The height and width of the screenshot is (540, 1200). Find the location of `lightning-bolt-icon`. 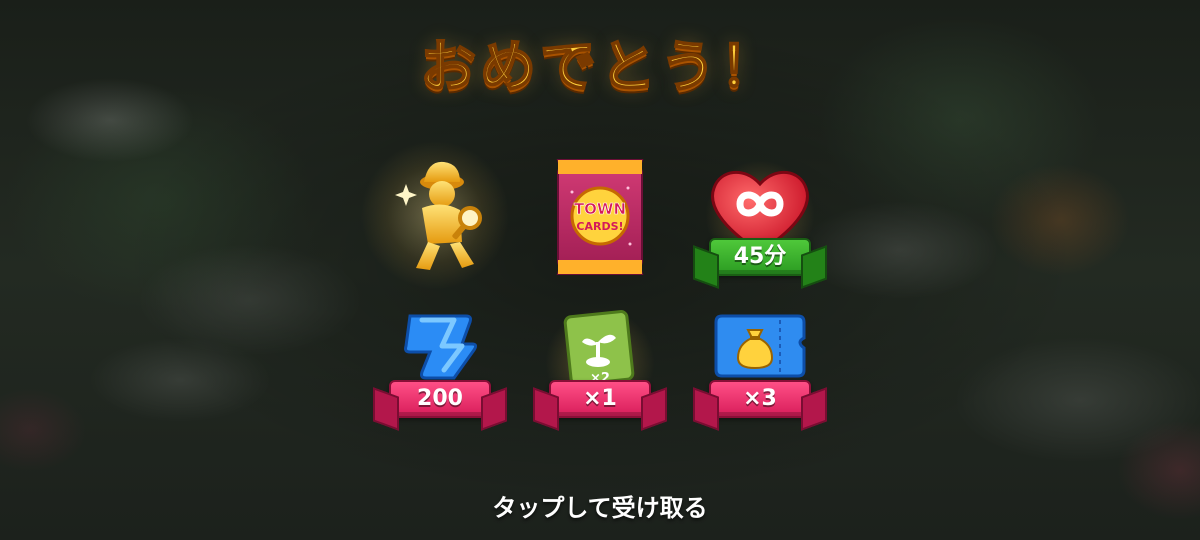

lightning-bolt-icon is located at coordinates (441, 347).